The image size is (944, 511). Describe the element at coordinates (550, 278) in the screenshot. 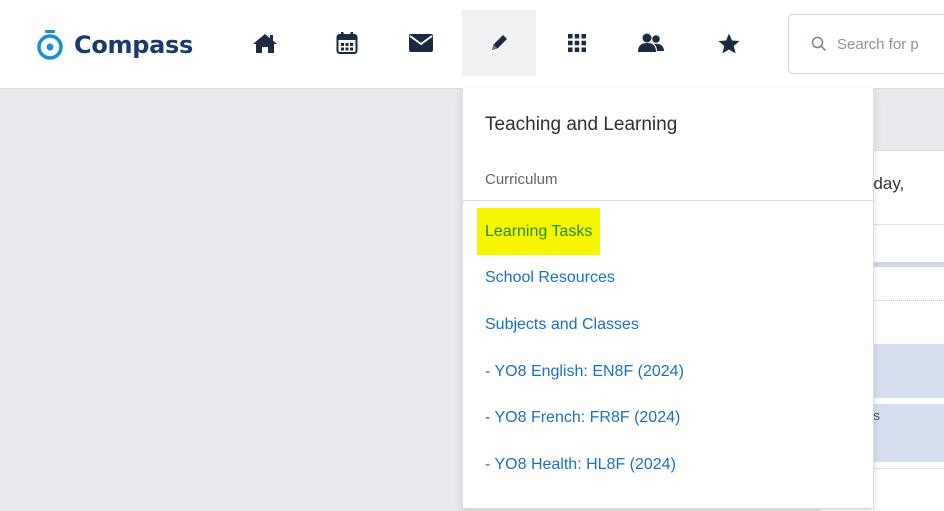

I see `menu-item-school-resources: School Resources` at that location.